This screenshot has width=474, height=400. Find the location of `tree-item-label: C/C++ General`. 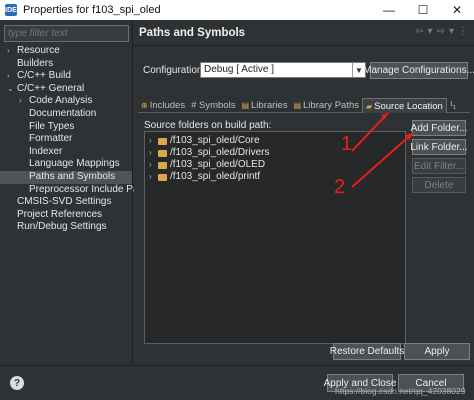

tree-item-label: C/C++ General is located at coordinates (51, 88).